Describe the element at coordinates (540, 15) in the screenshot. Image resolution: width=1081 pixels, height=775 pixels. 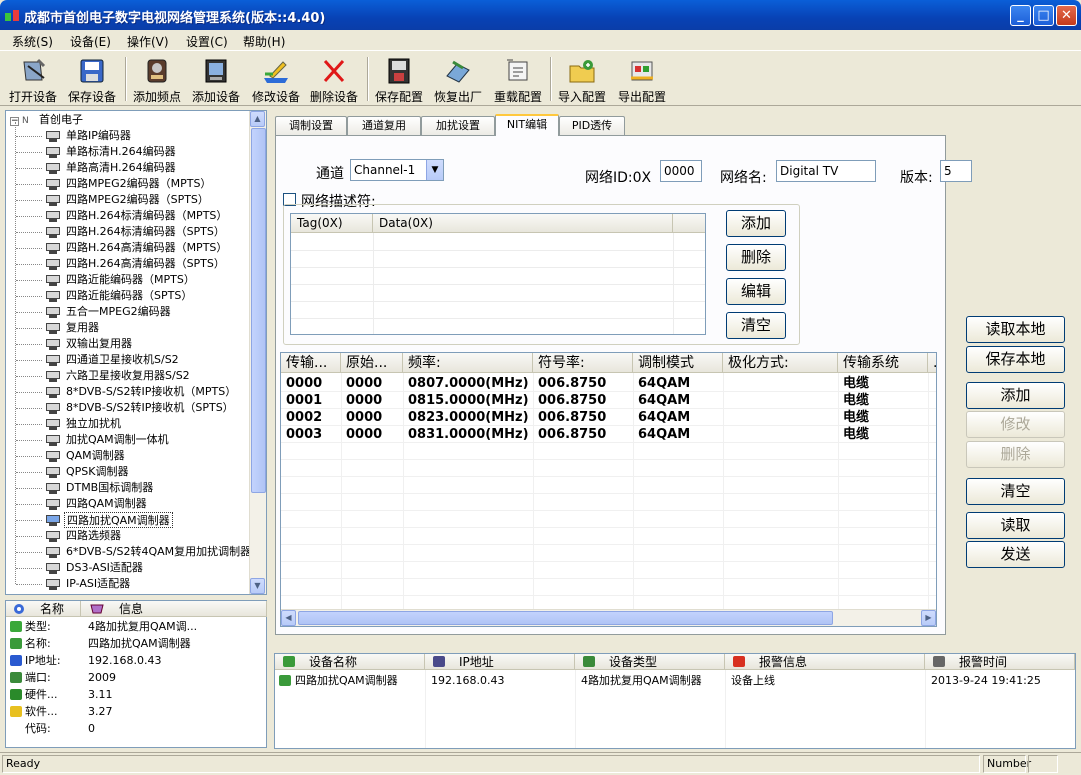
I see `title-bar: 成都市首创电子数字电视网络管理系统(版本::4.40) _ □ ✕` at that location.